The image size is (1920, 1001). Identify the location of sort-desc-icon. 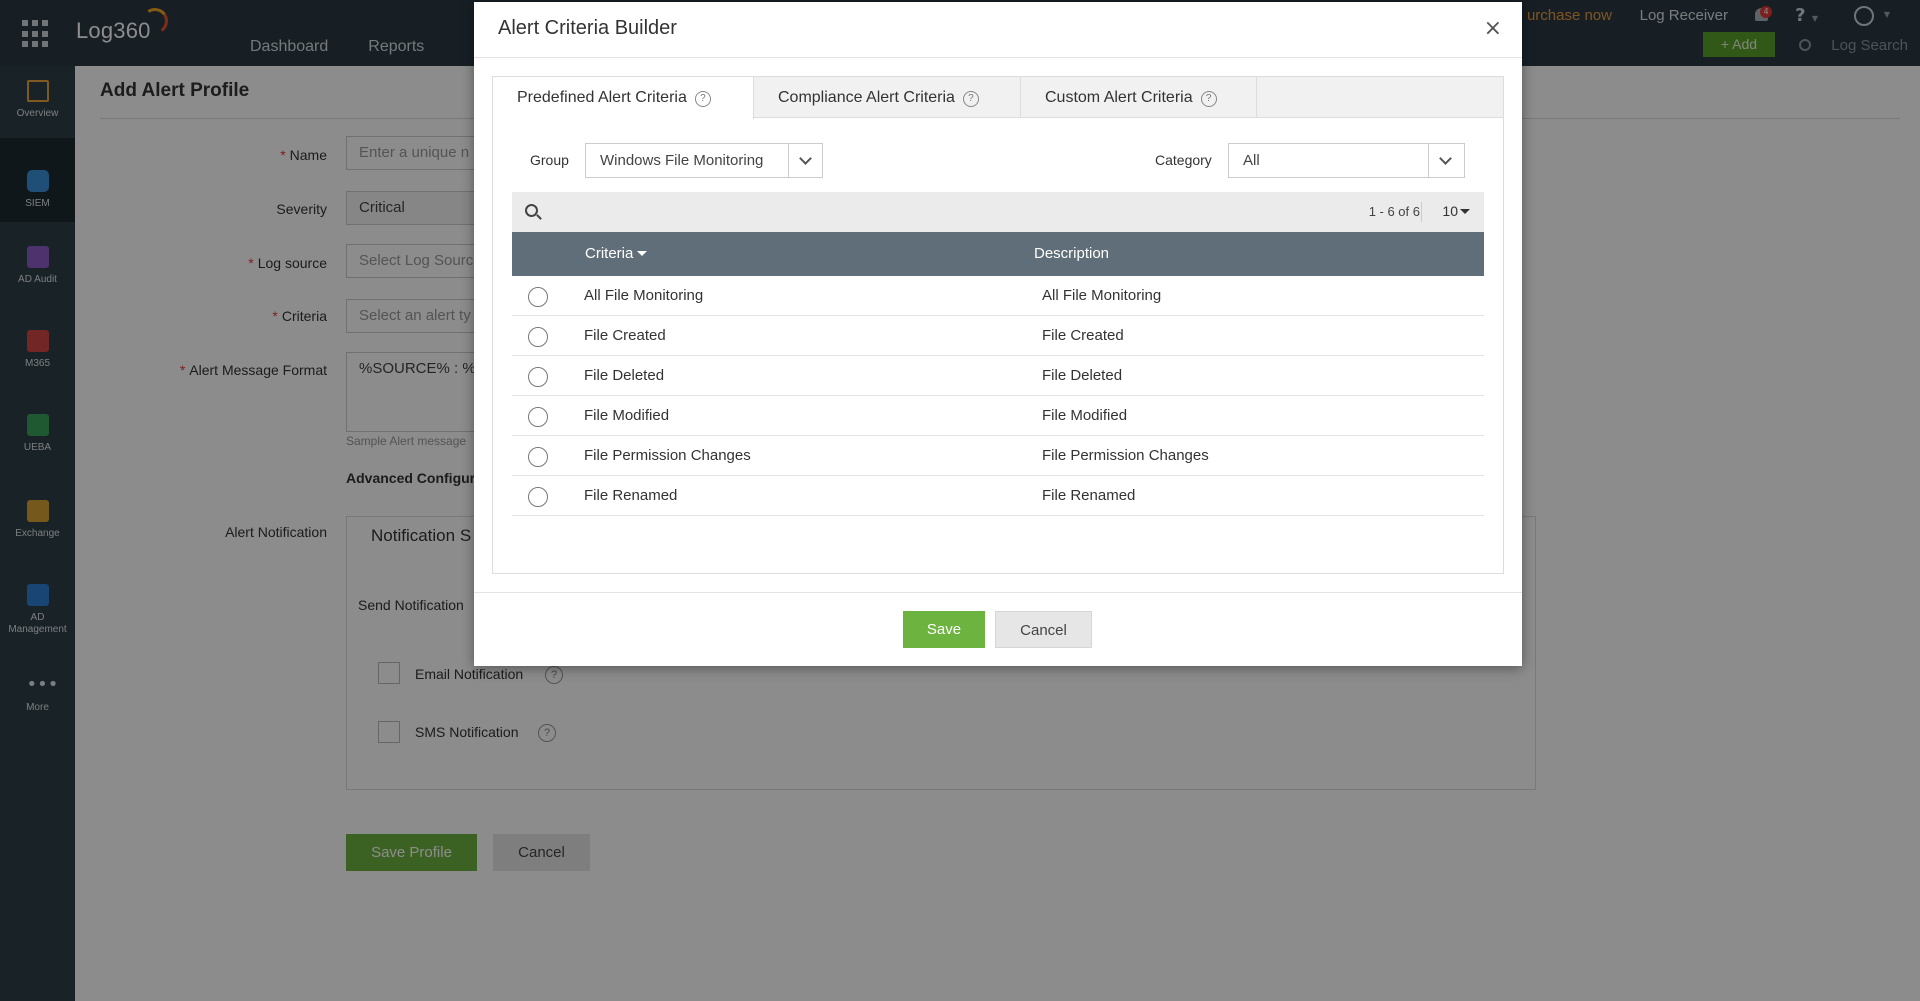
(642, 253).